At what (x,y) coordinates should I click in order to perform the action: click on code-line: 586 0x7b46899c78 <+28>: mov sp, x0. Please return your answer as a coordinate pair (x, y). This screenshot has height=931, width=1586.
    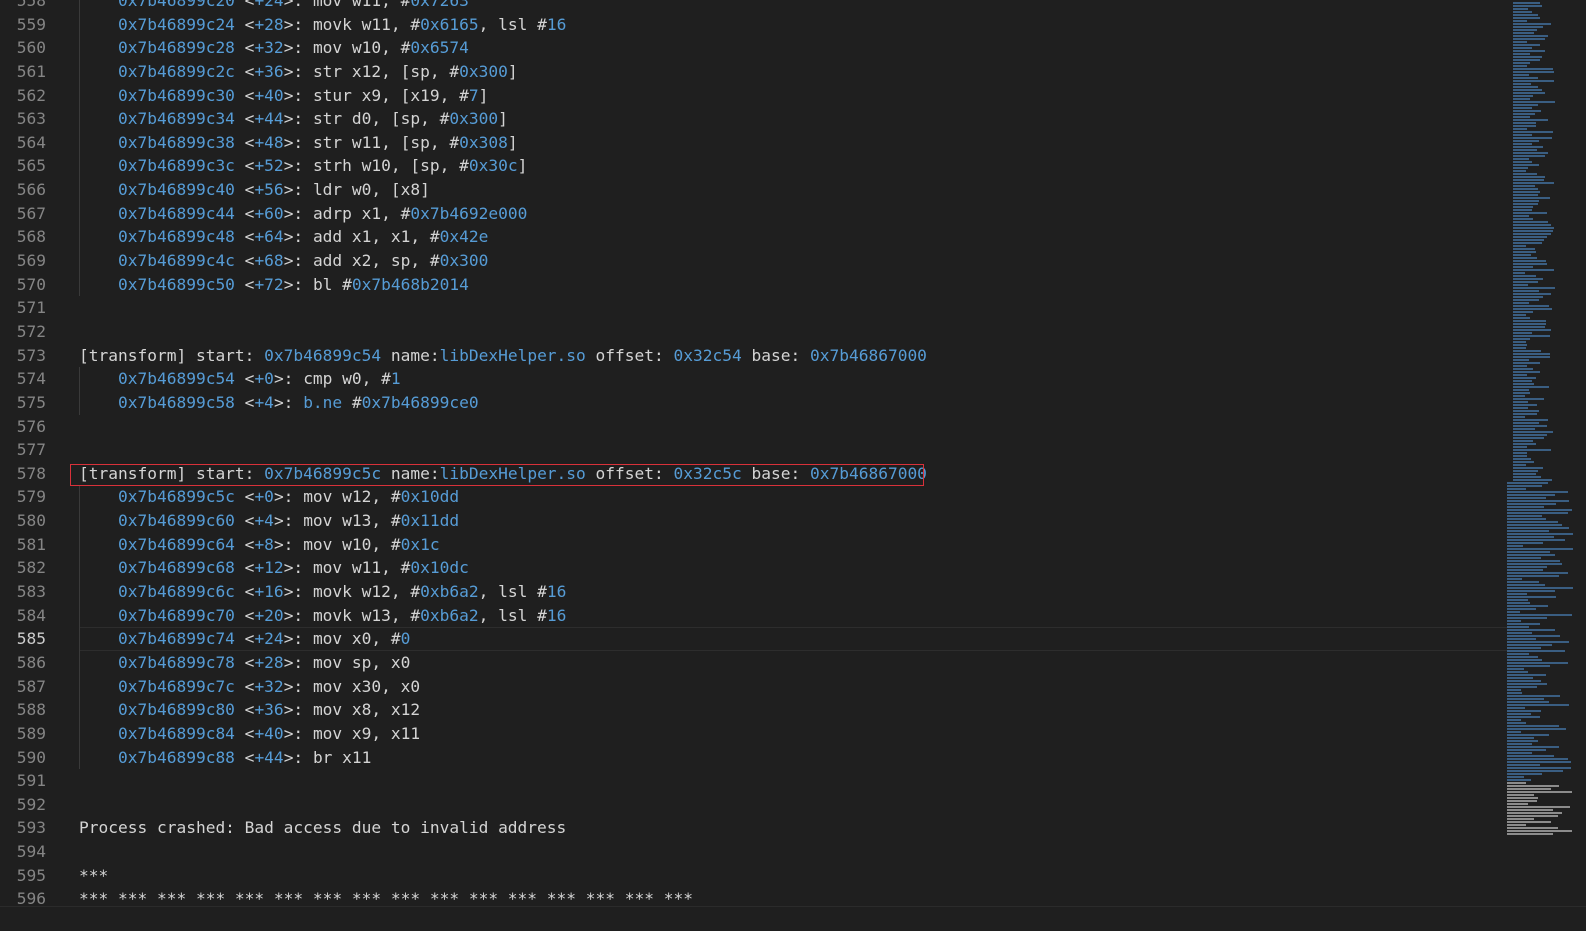
    Looking at the image, I should click on (755, 663).